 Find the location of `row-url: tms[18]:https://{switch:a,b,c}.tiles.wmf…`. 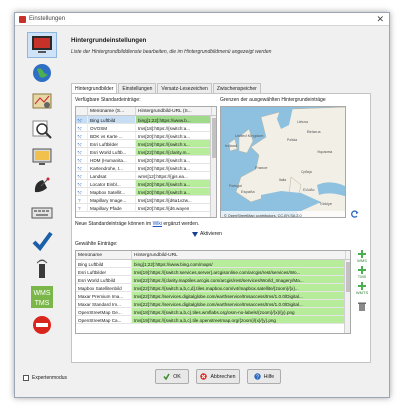

row-url: tms[18]:https://{switch:a,b,c}.tiles.wmf… is located at coordinates (239, 311).